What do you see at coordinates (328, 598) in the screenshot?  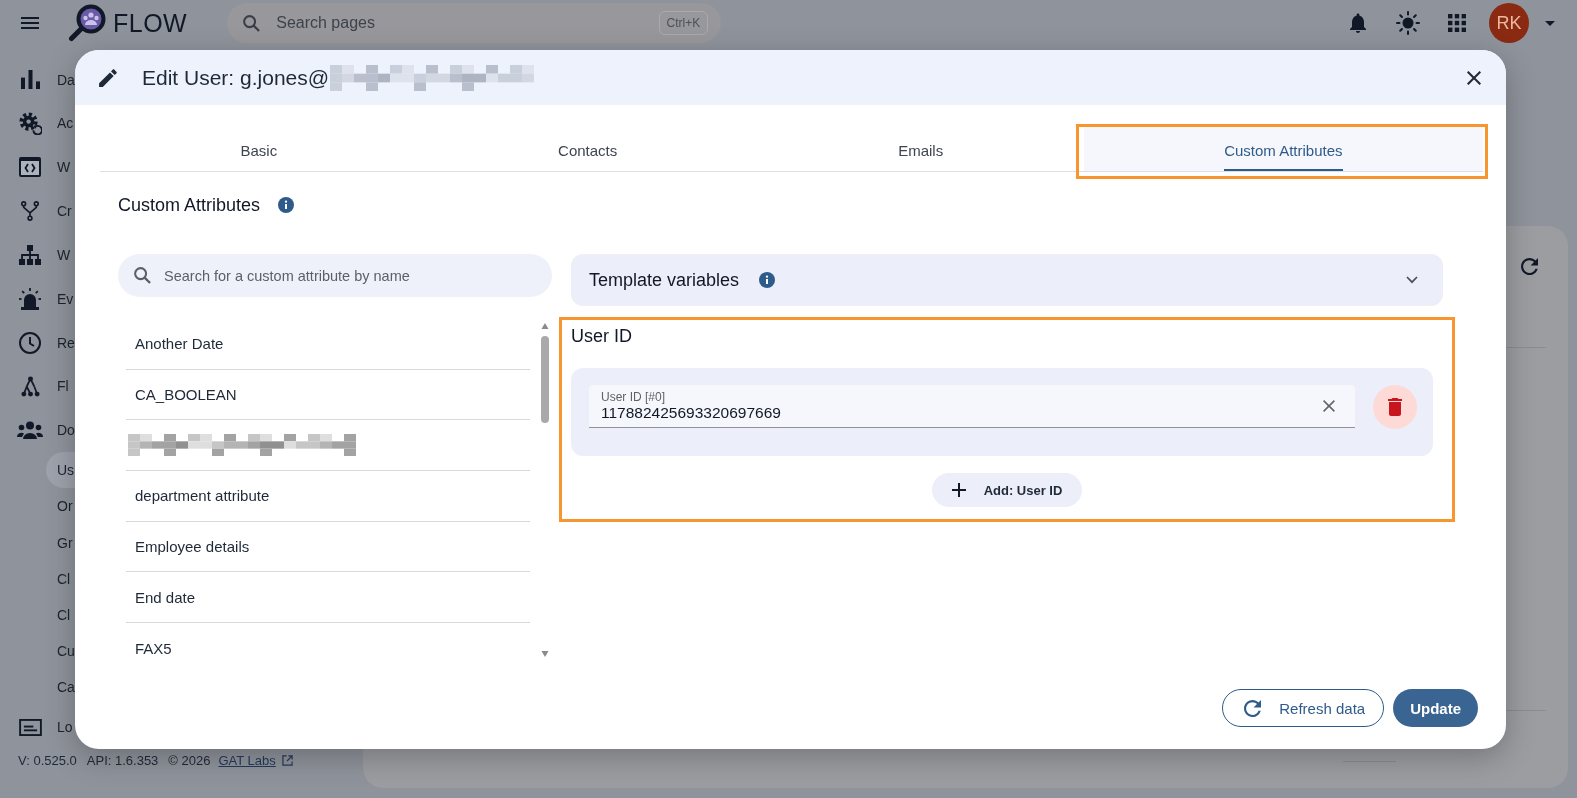 I see `attribute-item: End date` at bounding box center [328, 598].